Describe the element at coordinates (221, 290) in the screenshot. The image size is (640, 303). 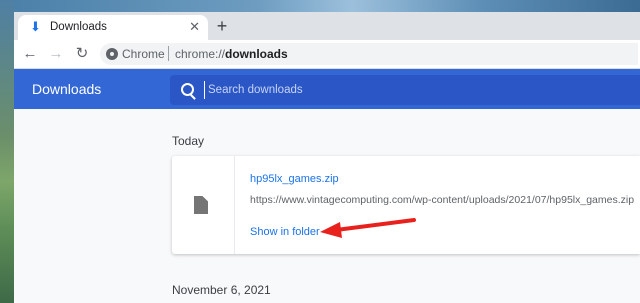
I see `date-heading-nov: November 6, 2021` at that location.